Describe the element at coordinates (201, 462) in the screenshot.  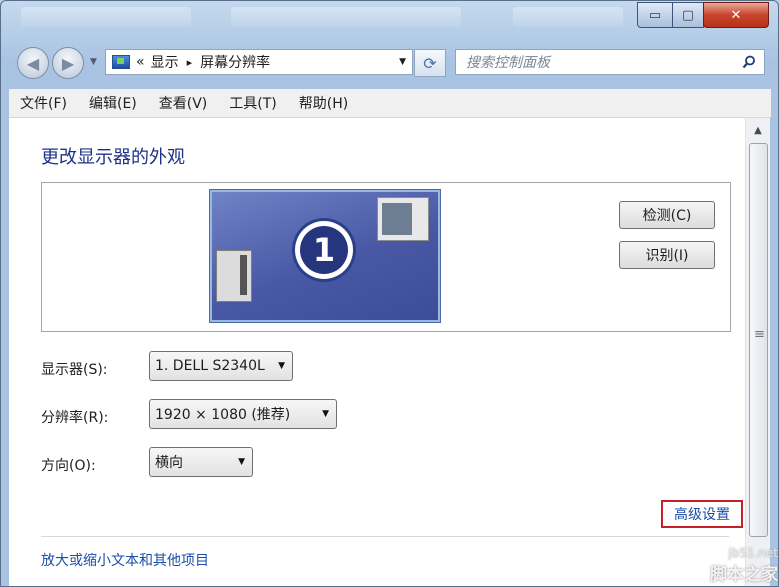
I see `orientation-select: 横向 ▼` at that location.